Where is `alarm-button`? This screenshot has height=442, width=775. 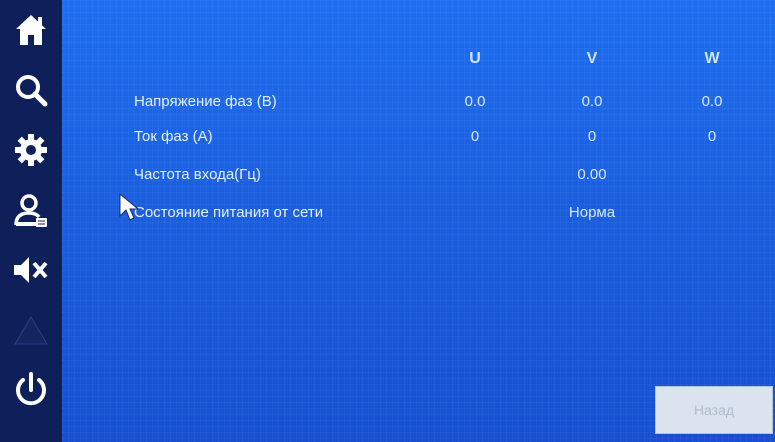 alarm-button is located at coordinates (31, 330).